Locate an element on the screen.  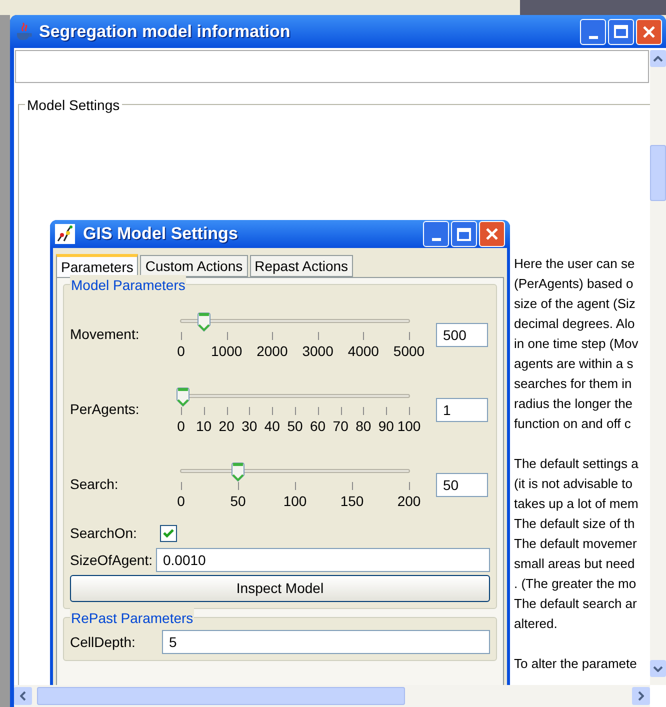
tick-label: 200 is located at coordinates (409, 500).